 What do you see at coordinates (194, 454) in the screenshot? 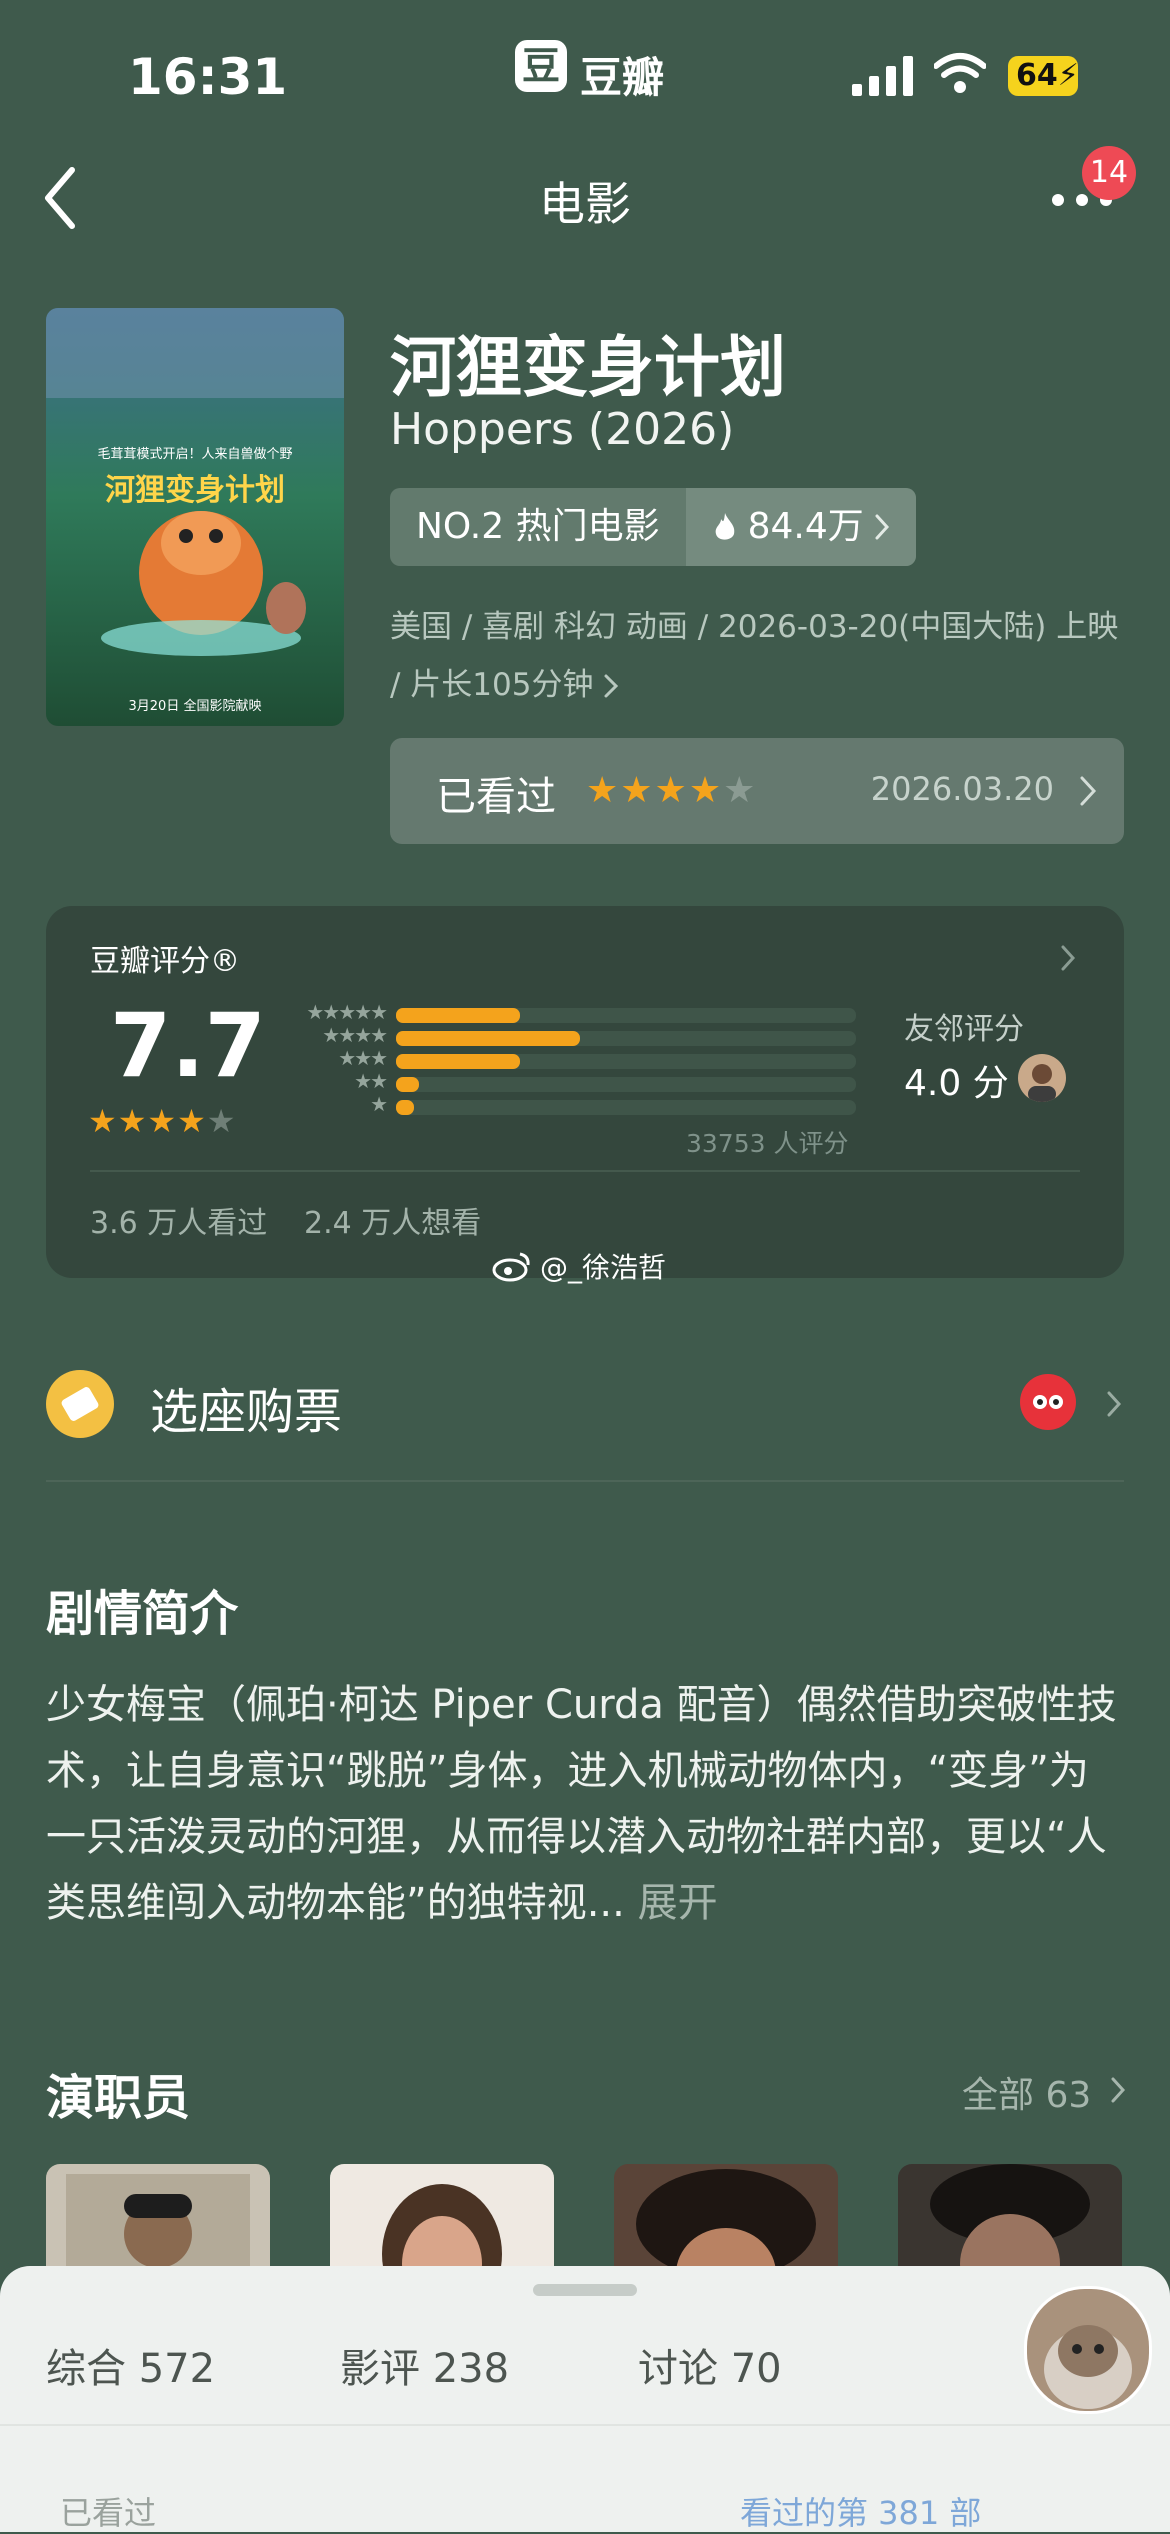
I see `poster-tagline: 毛茸茸模式开启！人来自兽做个野` at bounding box center [194, 454].